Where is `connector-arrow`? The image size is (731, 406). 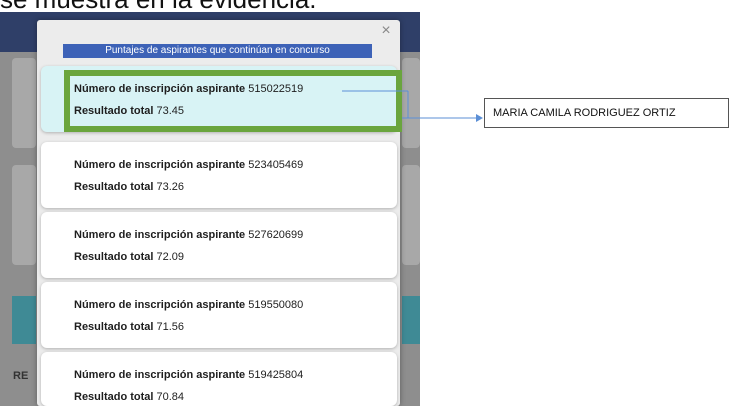
connector-arrow is located at coordinates (412, 106).